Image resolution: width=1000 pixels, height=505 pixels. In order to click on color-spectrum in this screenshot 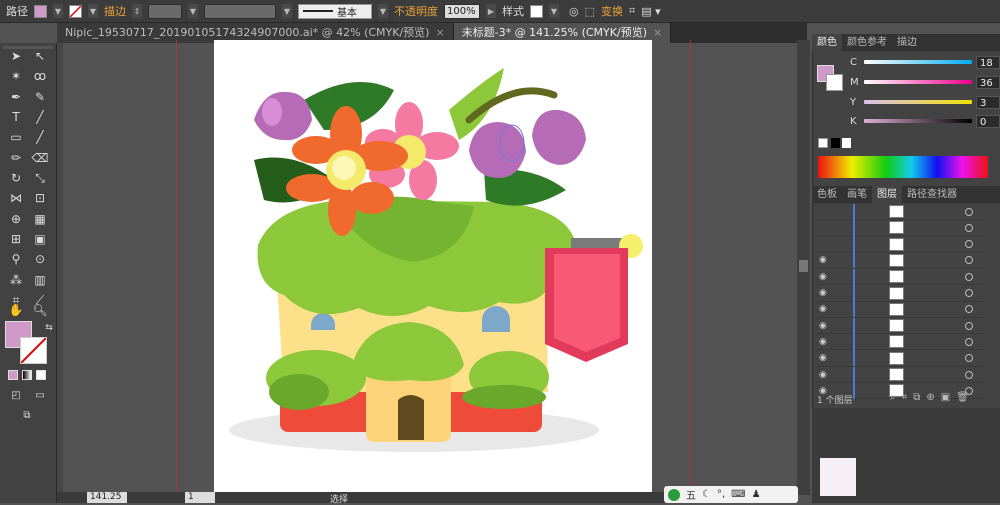, I will do `click(903, 167)`.